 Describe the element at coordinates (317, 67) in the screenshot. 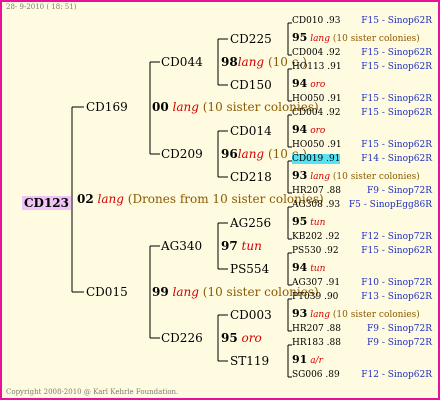

I see `gen4-node: HO113 .91` at that location.